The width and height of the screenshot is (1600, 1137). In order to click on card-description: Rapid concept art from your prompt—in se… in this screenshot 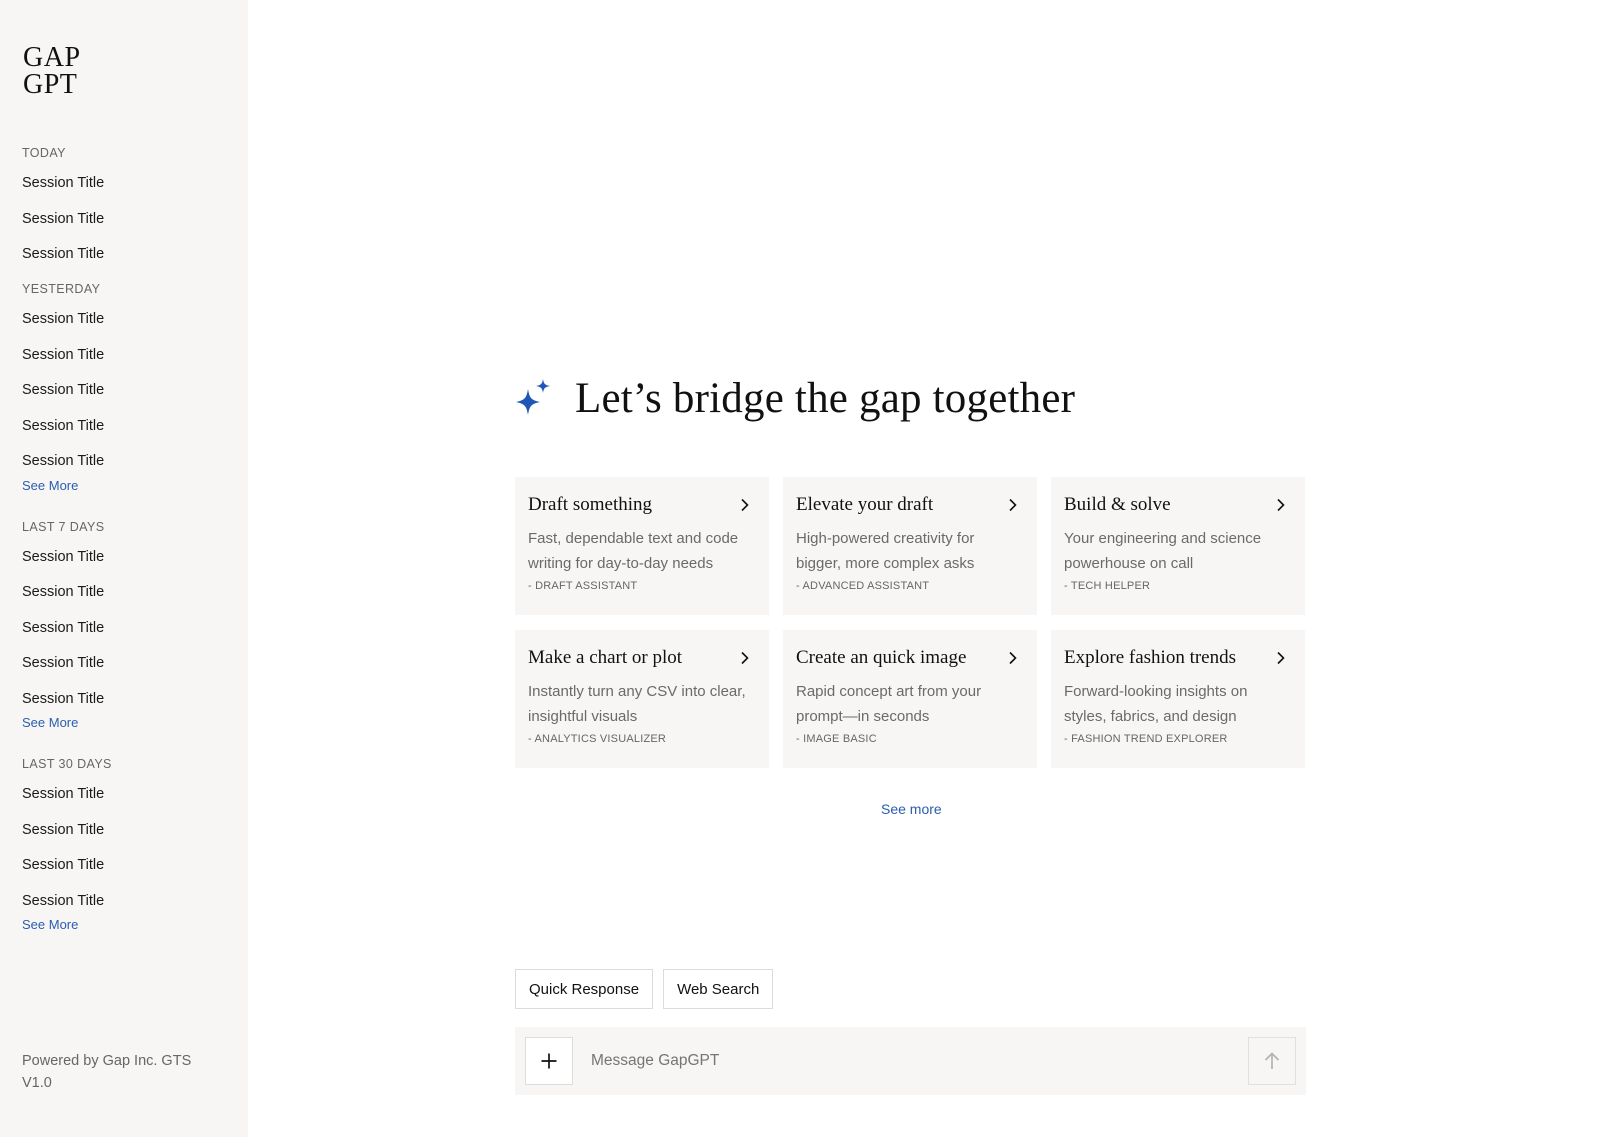, I will do `click(889, 704)`.